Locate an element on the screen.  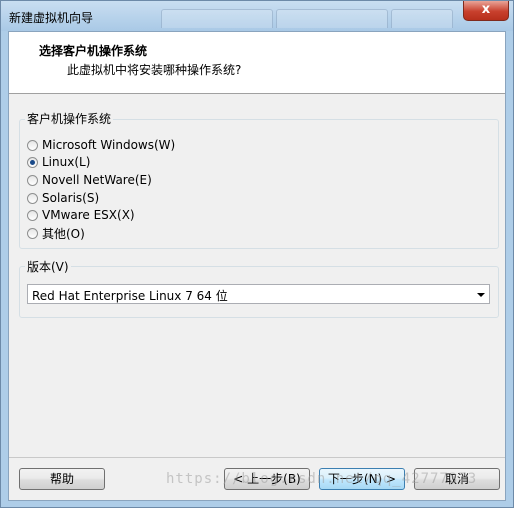
version-group-label: 版本(V) is located at coordinates (48, 266).